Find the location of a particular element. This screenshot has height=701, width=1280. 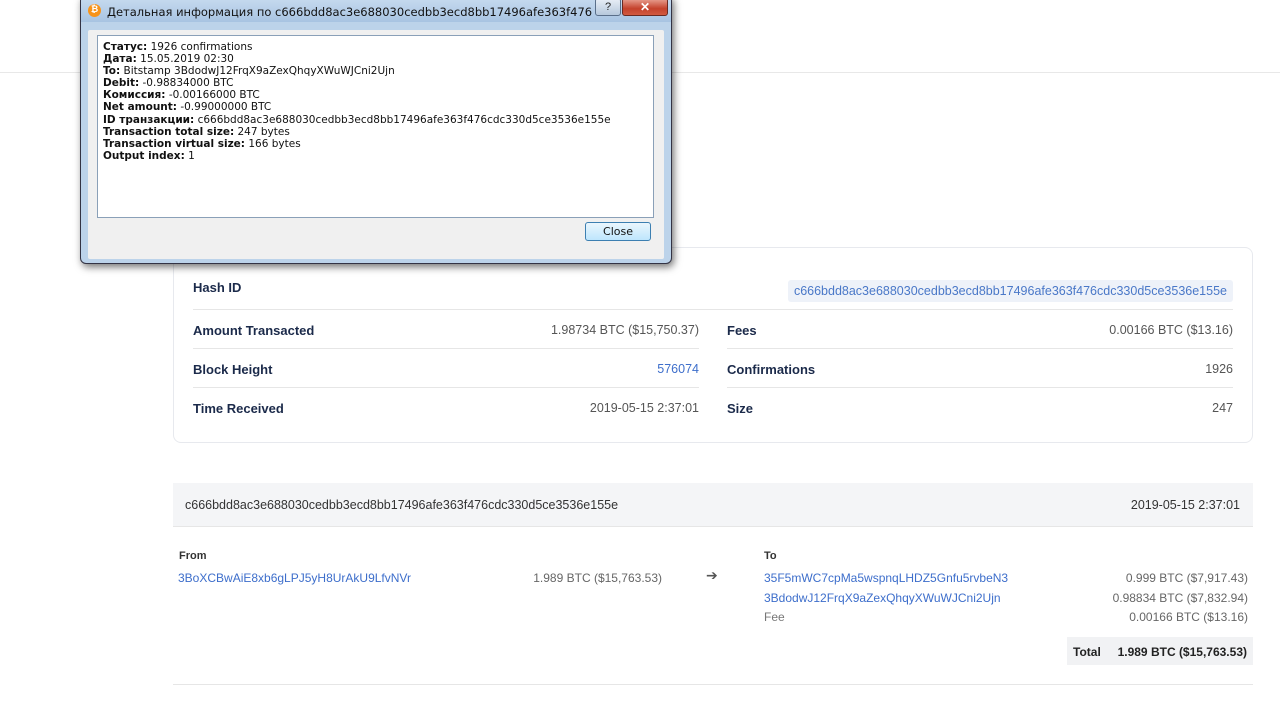

size-value: 247 is located at coordinates (1222, 408).